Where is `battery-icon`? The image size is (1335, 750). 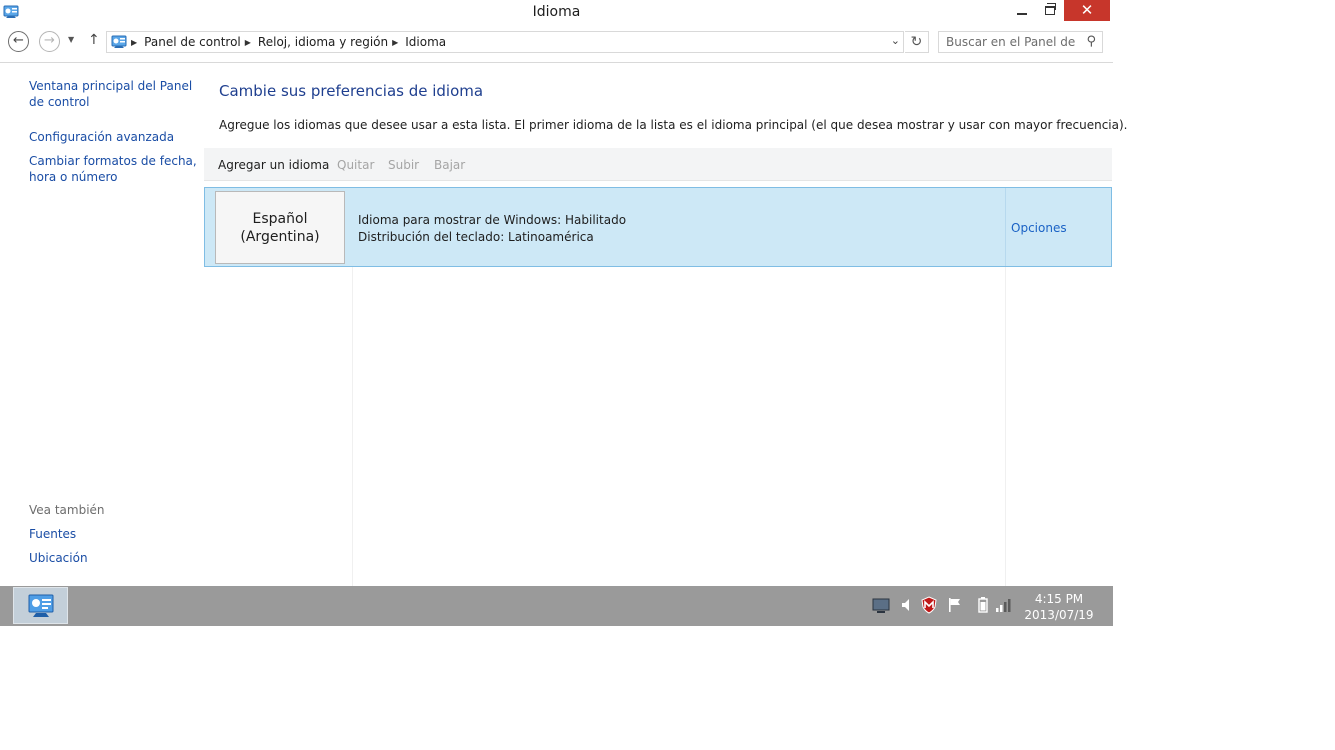
battery-icon is located at coordinates (983, 605).